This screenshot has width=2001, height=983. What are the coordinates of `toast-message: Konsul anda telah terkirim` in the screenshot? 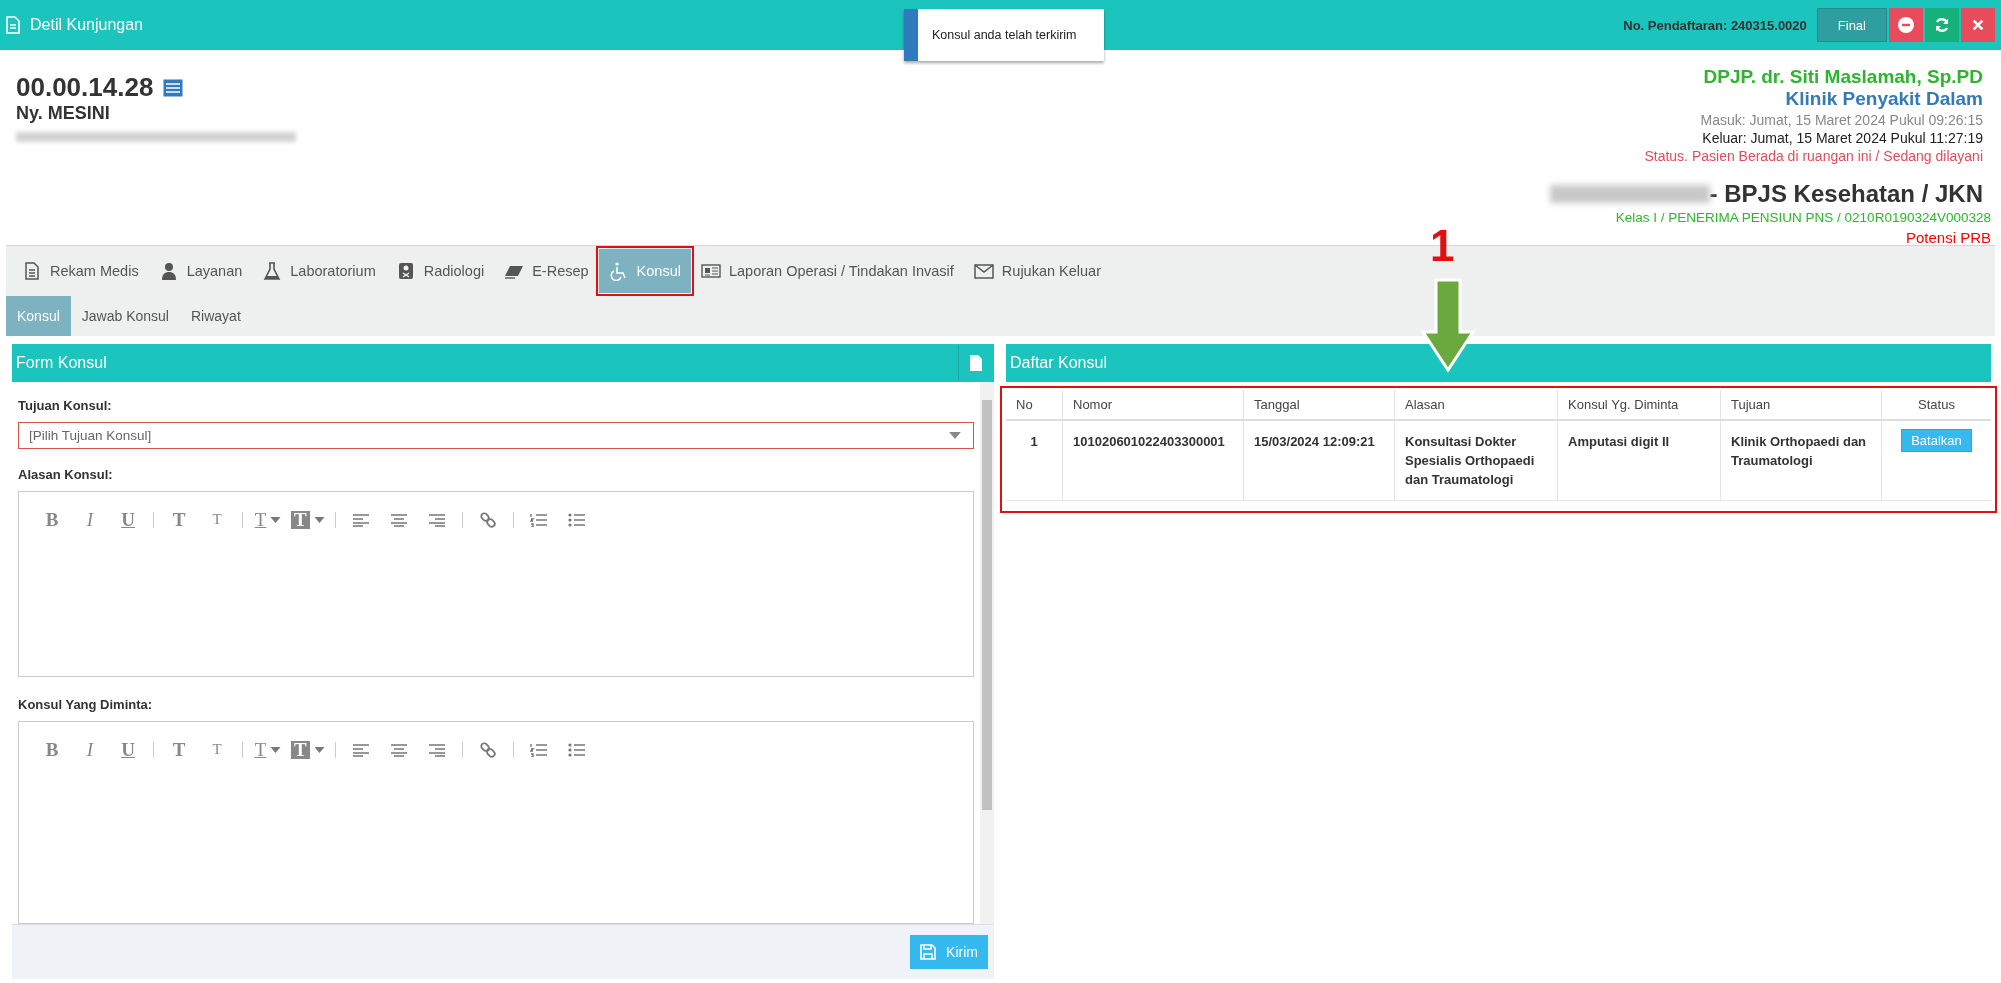 It's located at (1004, 35).